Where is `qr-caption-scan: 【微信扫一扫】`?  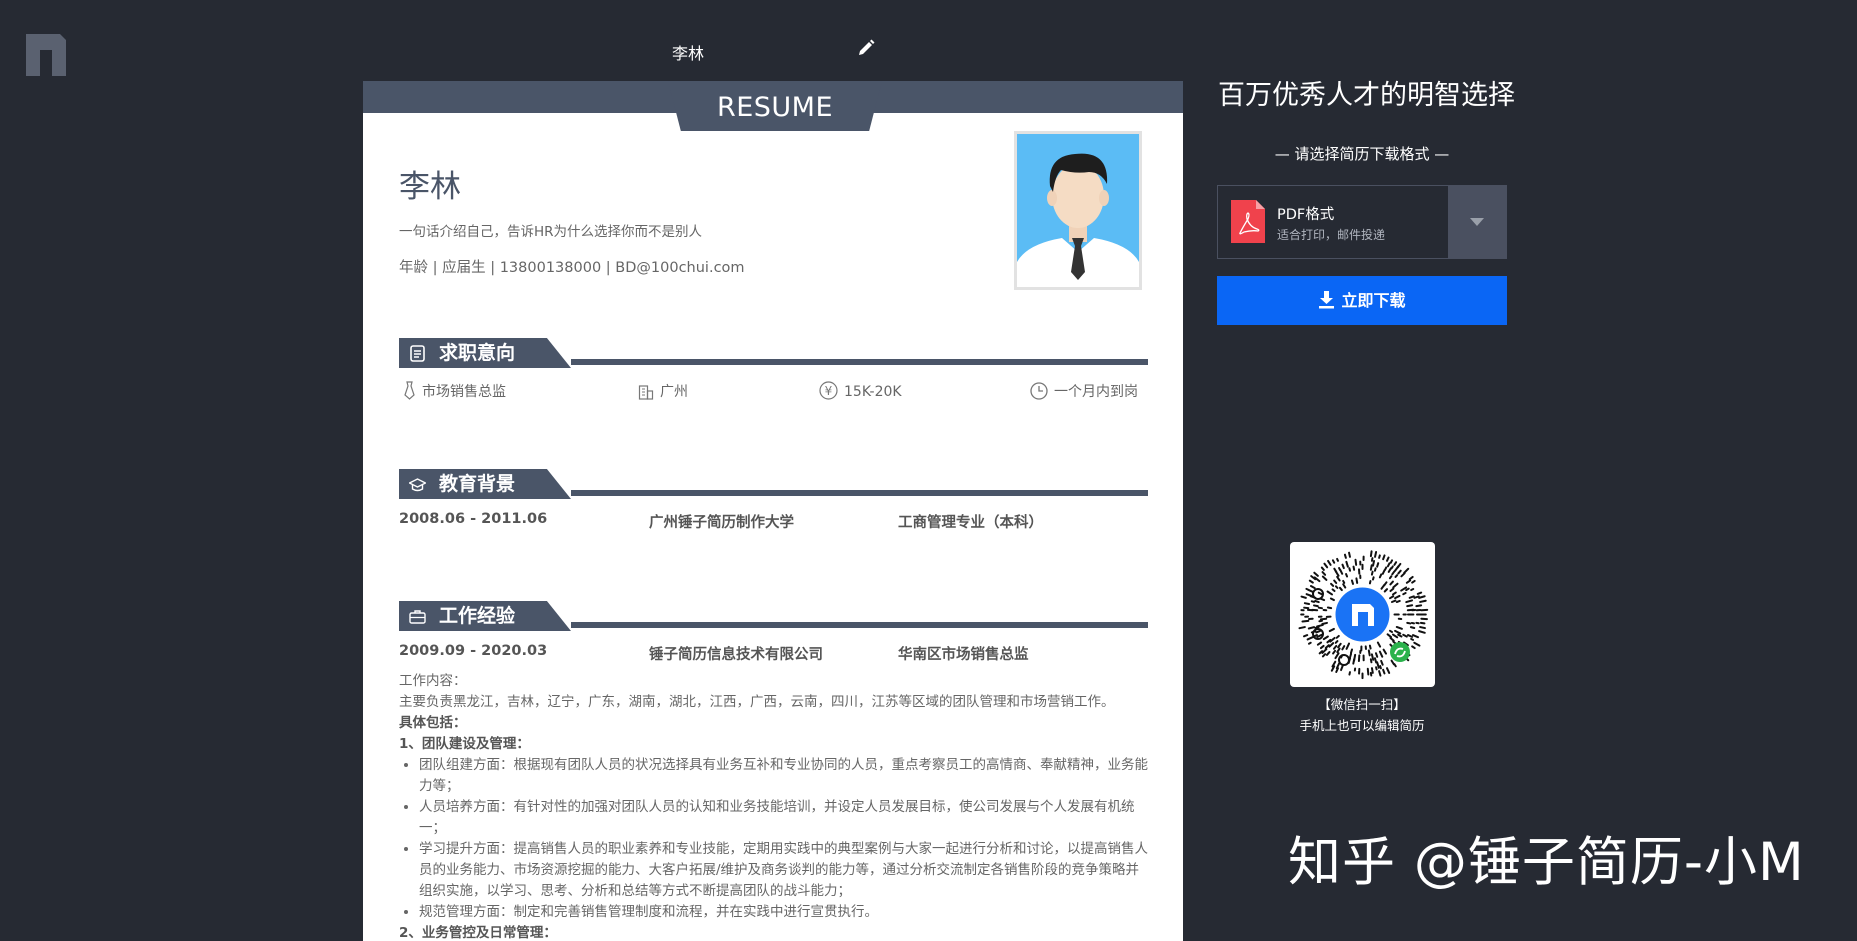 qr-caption-scan: 【微信扫一扫】 is located at coordinates (1362, 703).